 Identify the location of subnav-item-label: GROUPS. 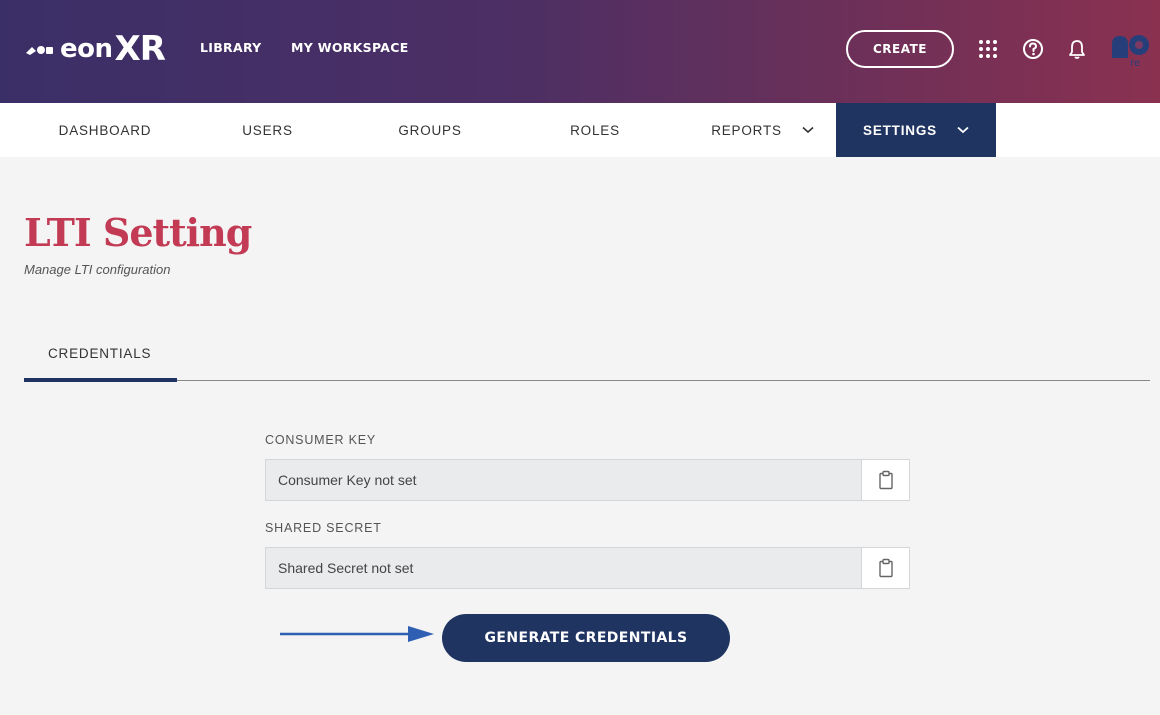
(430, 130).